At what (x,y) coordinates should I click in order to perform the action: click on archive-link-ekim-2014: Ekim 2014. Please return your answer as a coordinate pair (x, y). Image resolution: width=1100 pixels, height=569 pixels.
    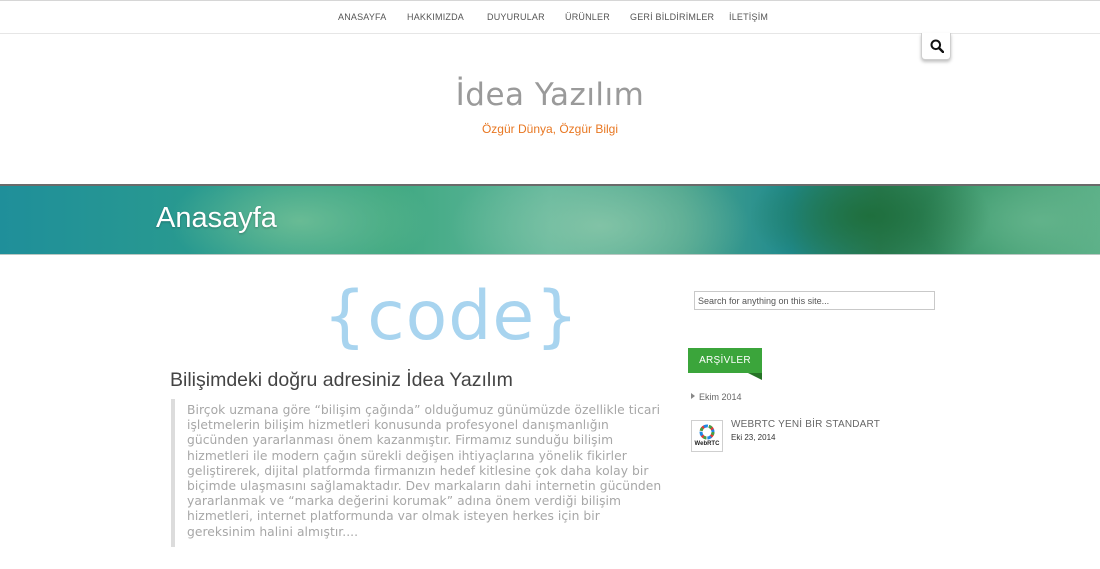
    Looking at the image, I should click on (716, 397).